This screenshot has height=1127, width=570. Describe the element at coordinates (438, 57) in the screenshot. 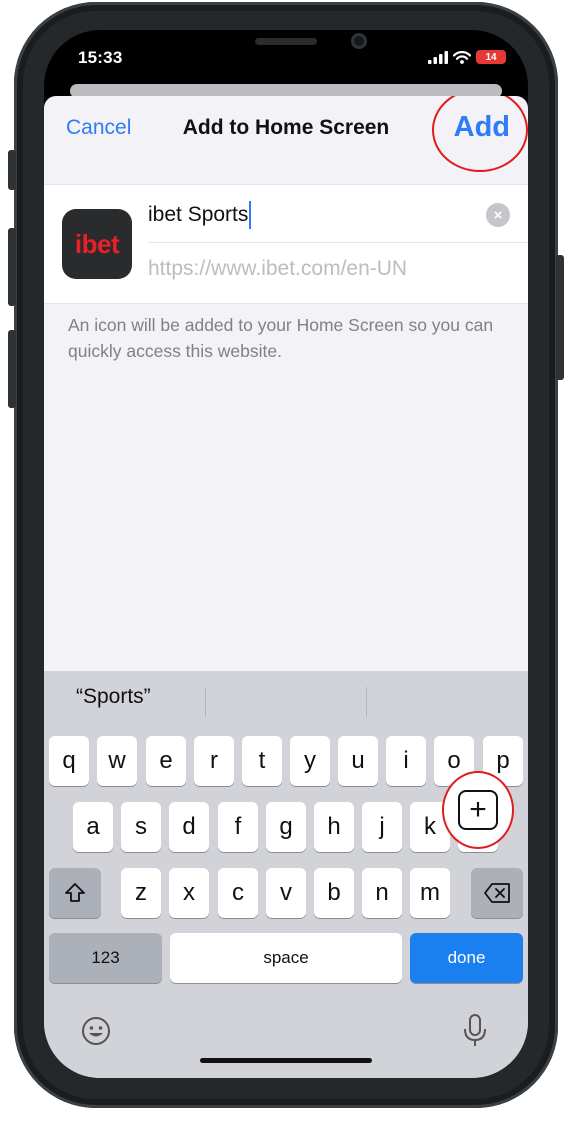

I see `signal-icon` at that location.